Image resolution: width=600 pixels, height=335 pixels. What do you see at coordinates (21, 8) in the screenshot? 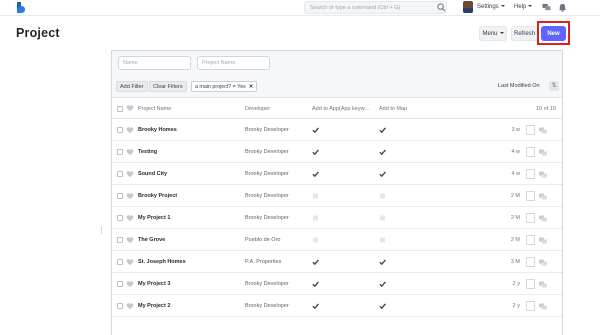
I see `brand-logo-icon` at bounding box center [21, 8].